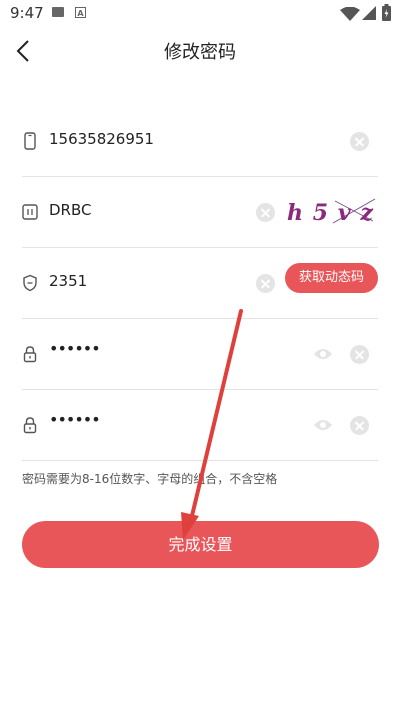  What do you see at coordinates (331, 278) in the screenshot?
I see `get-sms-code-button: 获取动态码` at bounding box center [331, 278].